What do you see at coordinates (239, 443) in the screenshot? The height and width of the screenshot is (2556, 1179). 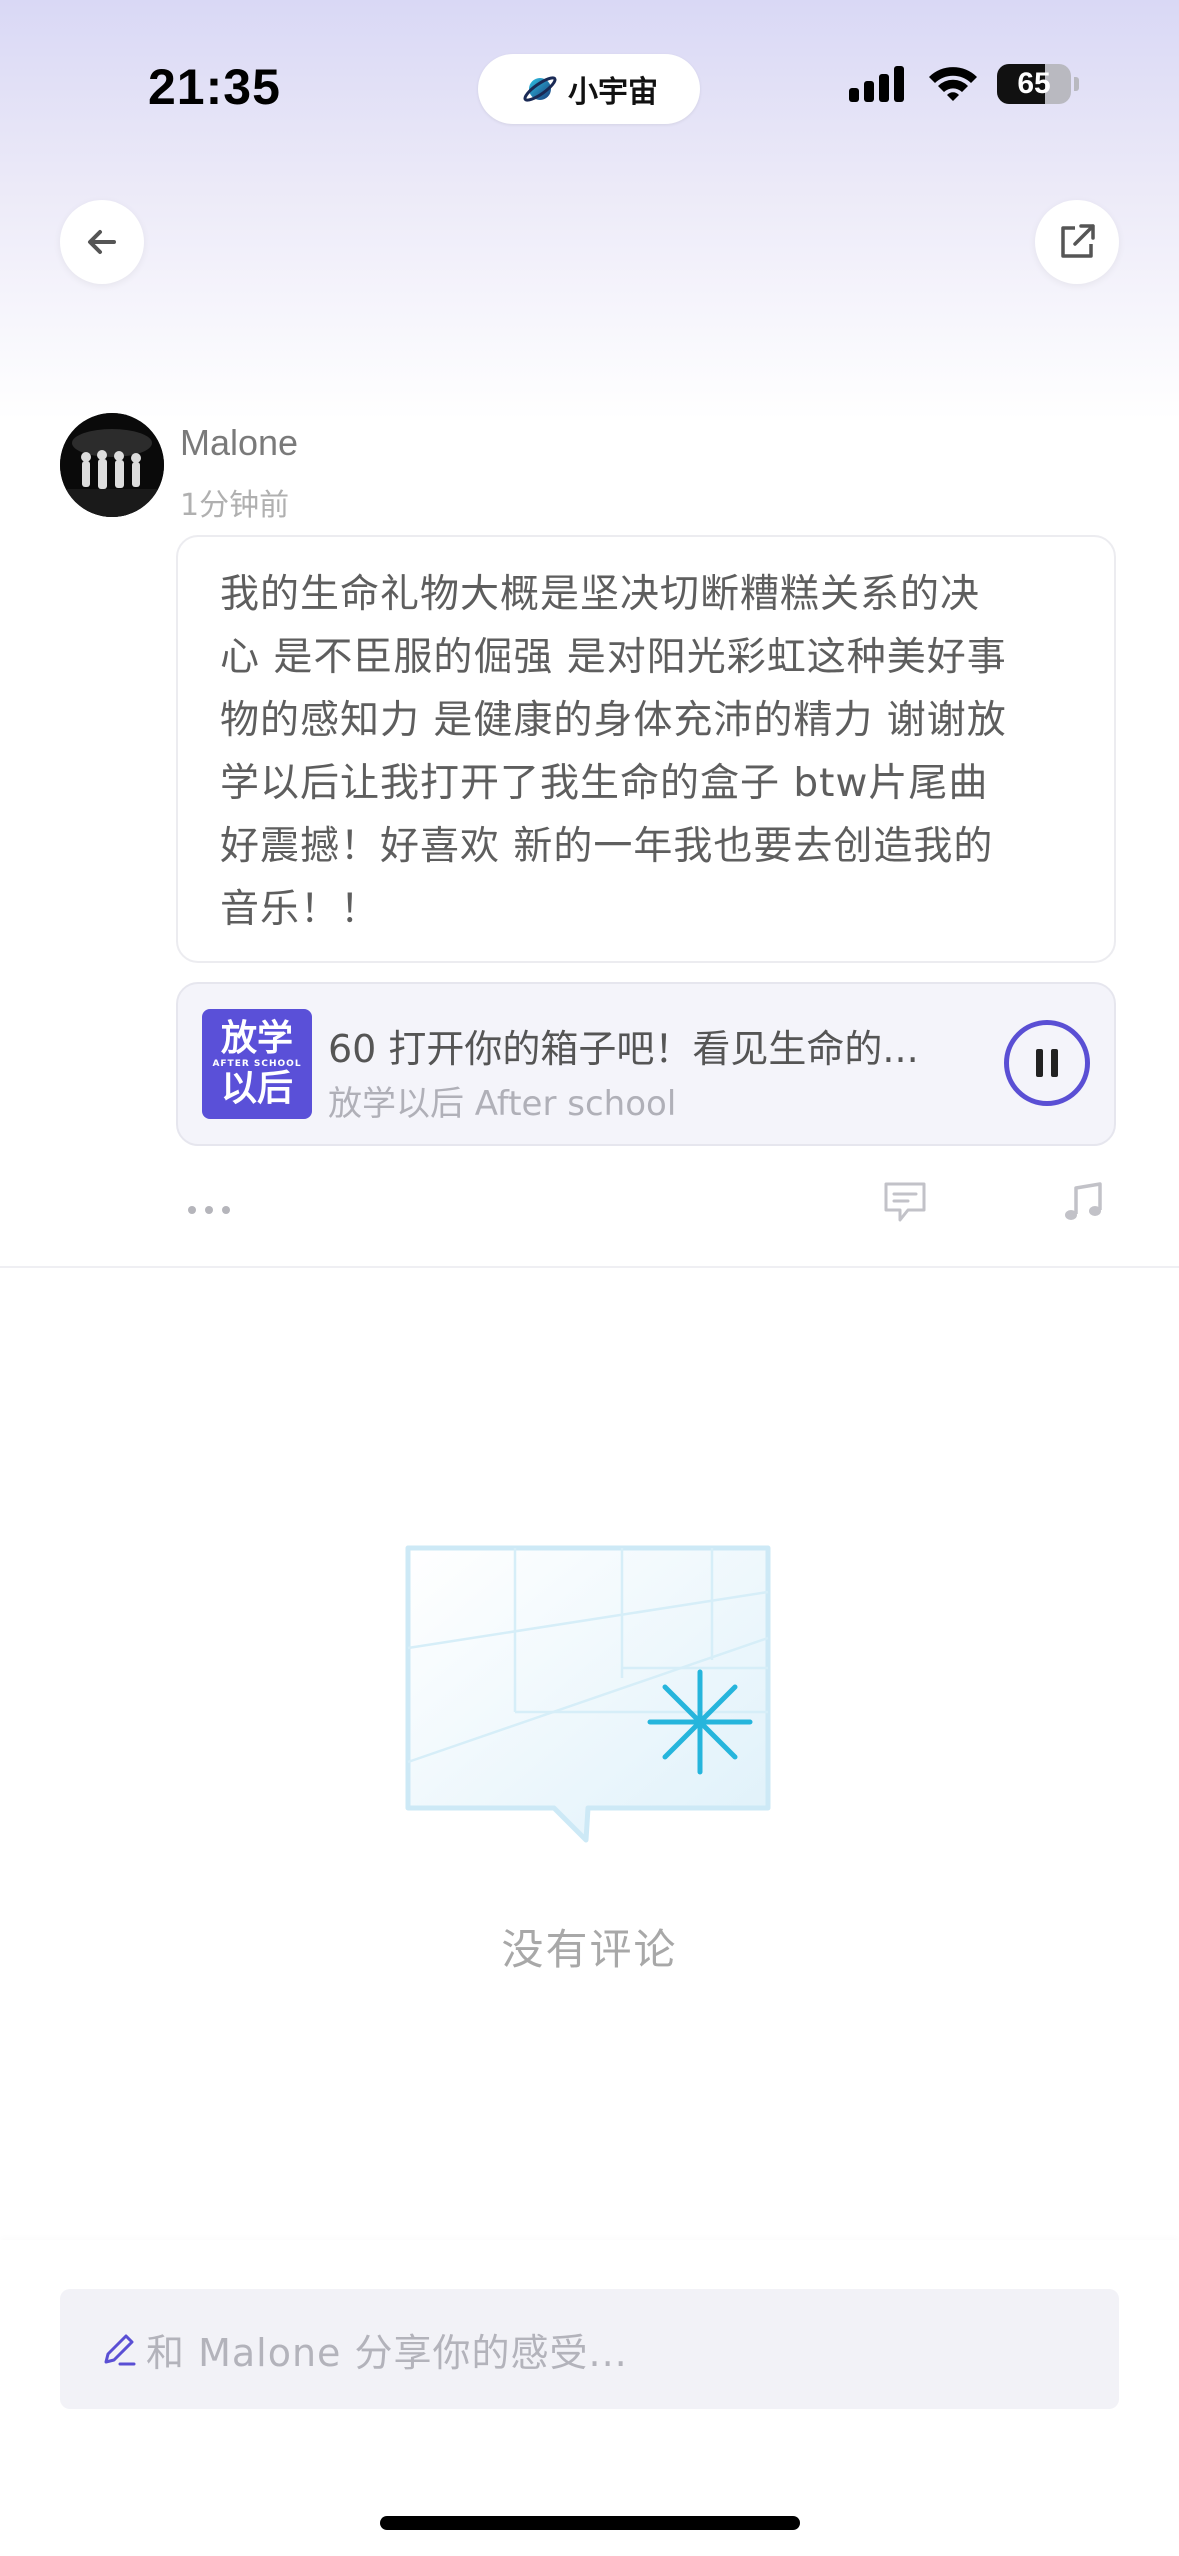 I see `author-name: Malone` at bounding box center [239, 443].